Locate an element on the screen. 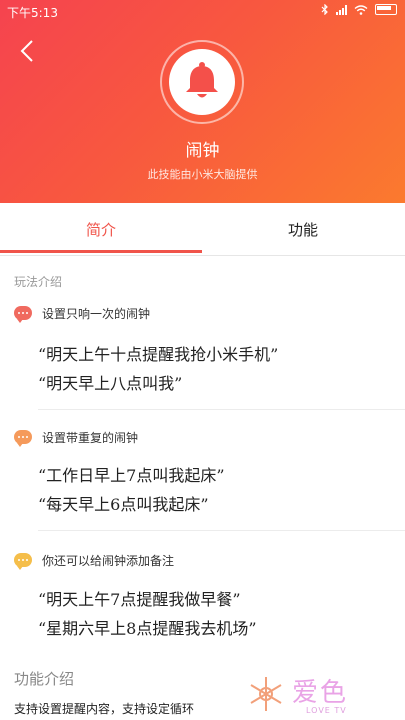  signal-icon is located at coordinates (341, 9).